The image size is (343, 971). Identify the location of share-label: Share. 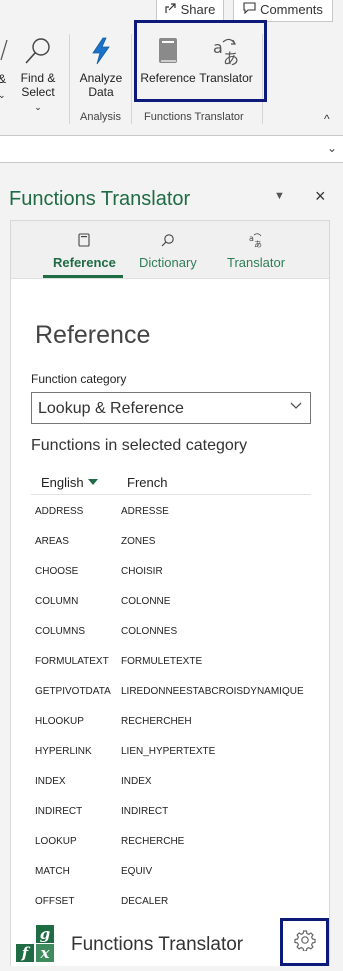
(198, 9).